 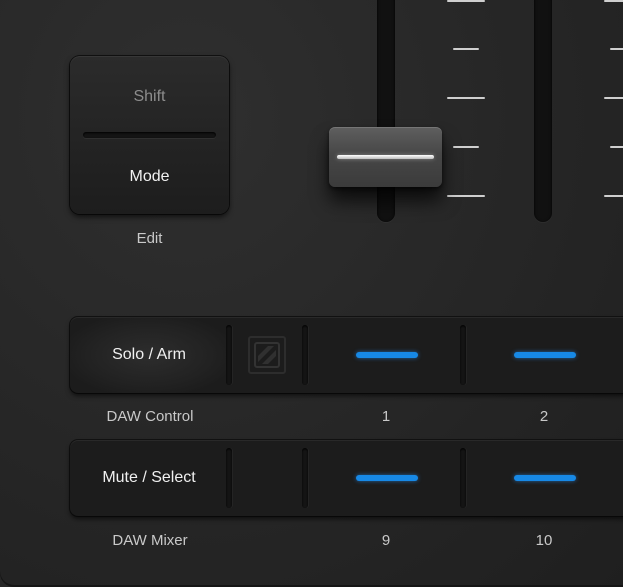 I want to click on pad-strip-row-2: Mute / Select, so click(x=346, y=478).